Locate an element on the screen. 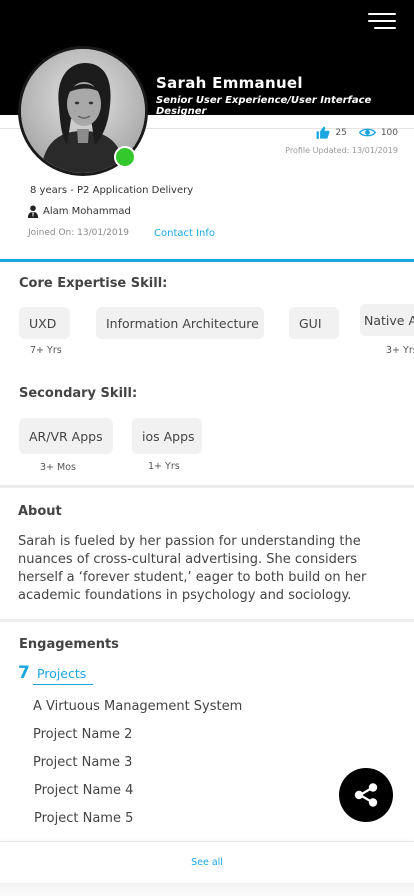 The width and height of the screenshot is (414, 896). skill-chip-information-architecture: Information Architecture is located at coordinates (180, 323).